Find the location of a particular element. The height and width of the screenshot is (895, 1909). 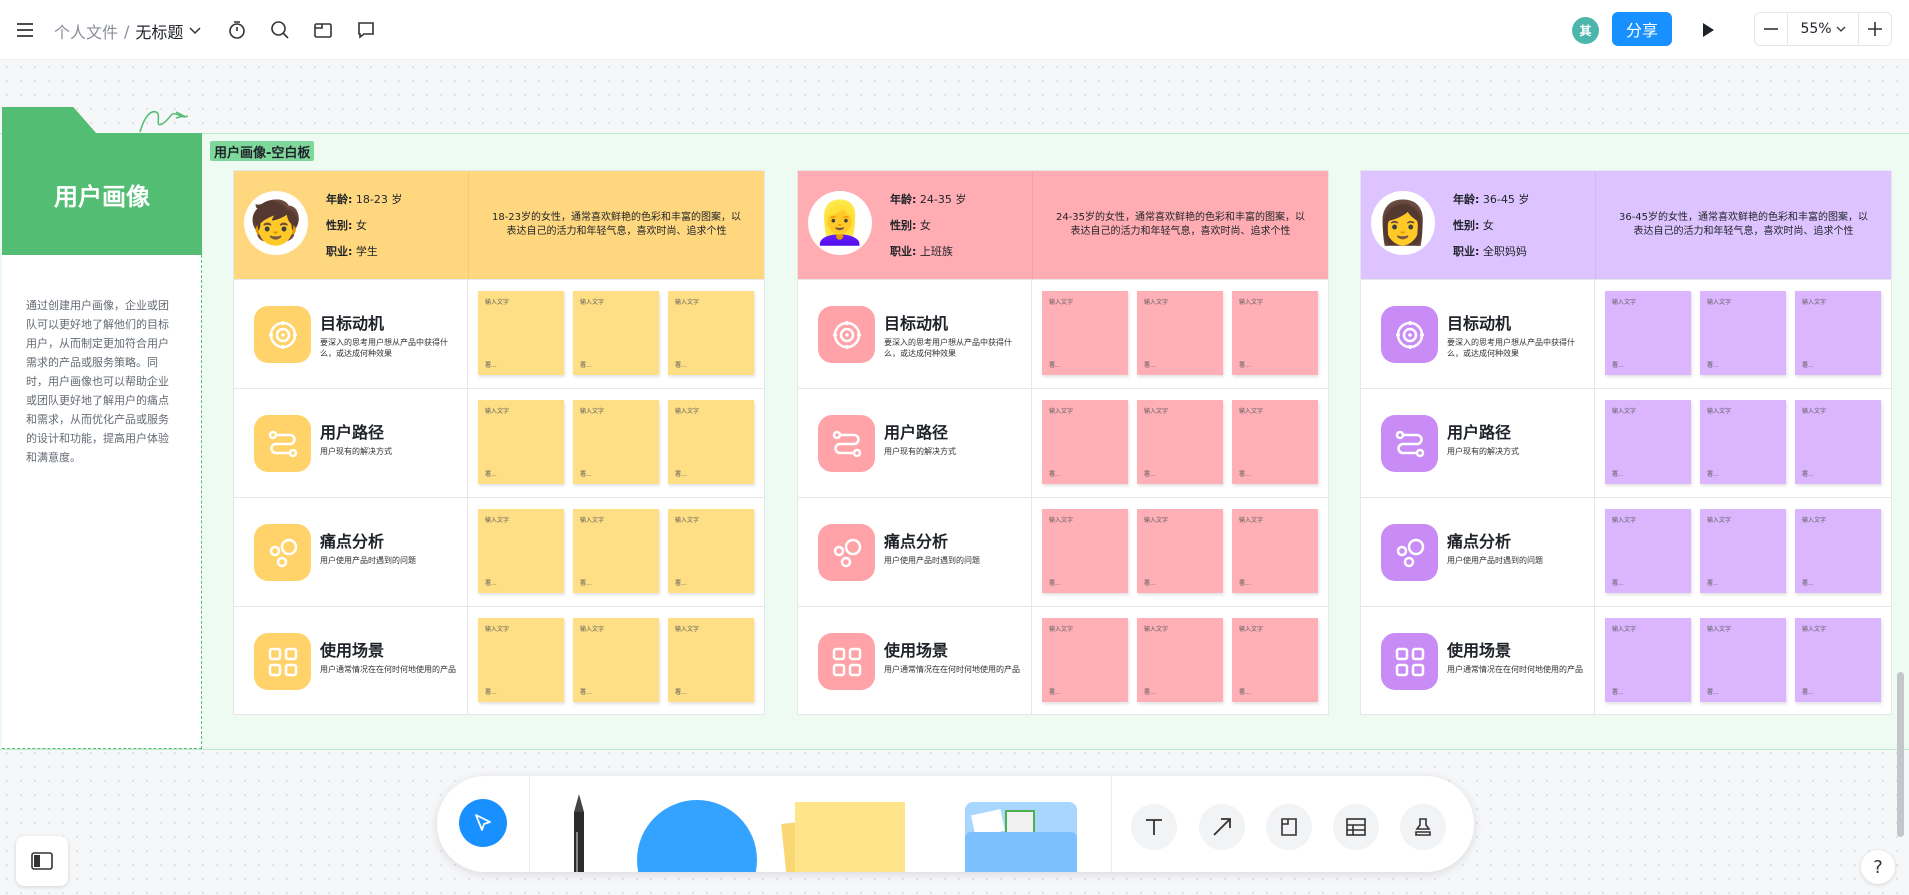

persona-face-icon: 🧒 is located at coordinates (276, 222).